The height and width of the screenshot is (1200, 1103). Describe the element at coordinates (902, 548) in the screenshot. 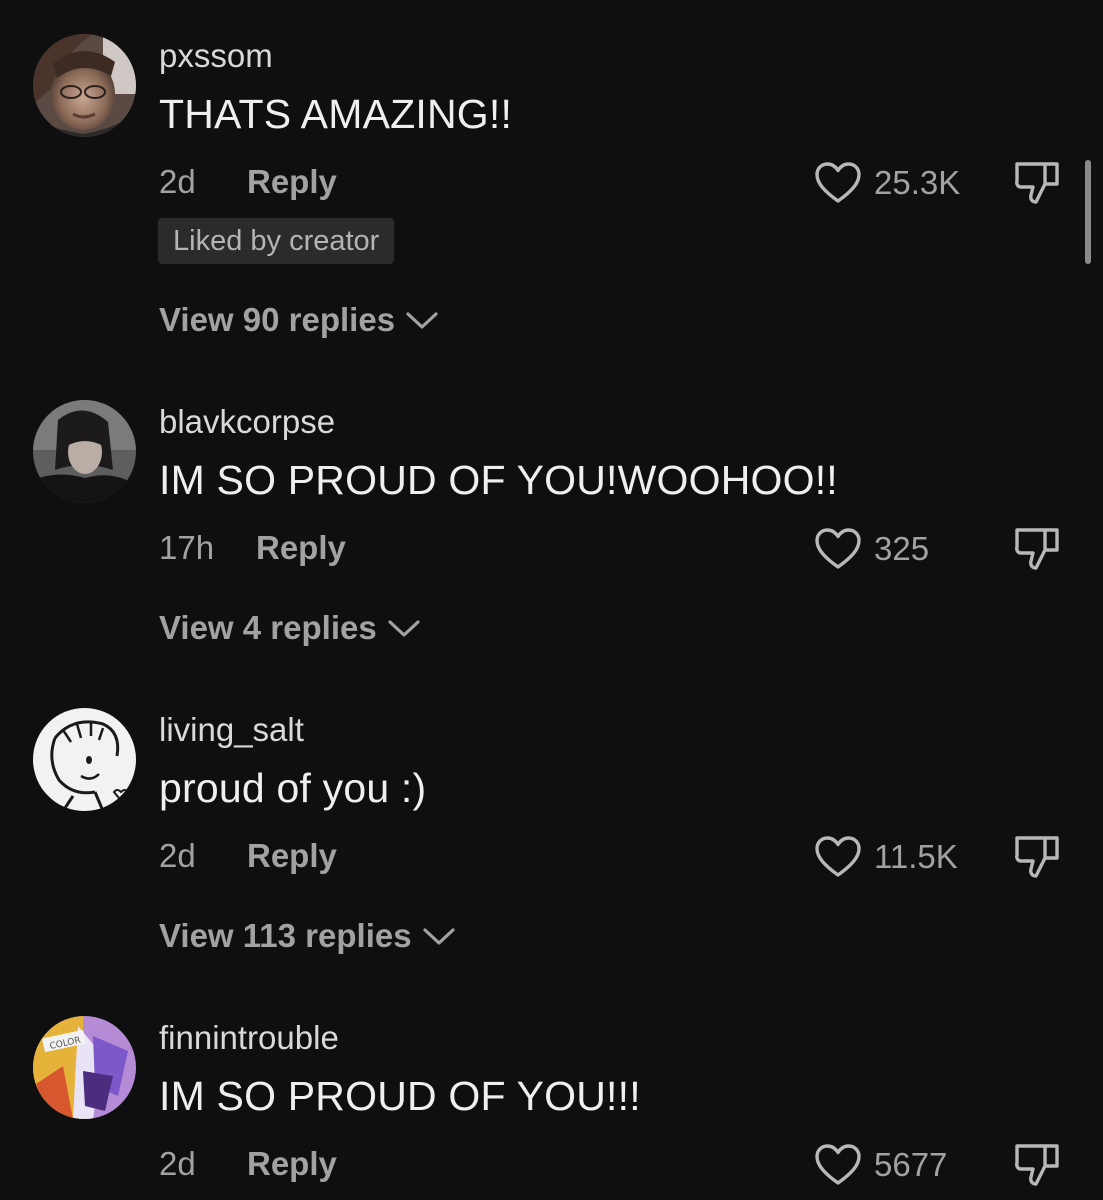

I see `like-count: 325` at that location.